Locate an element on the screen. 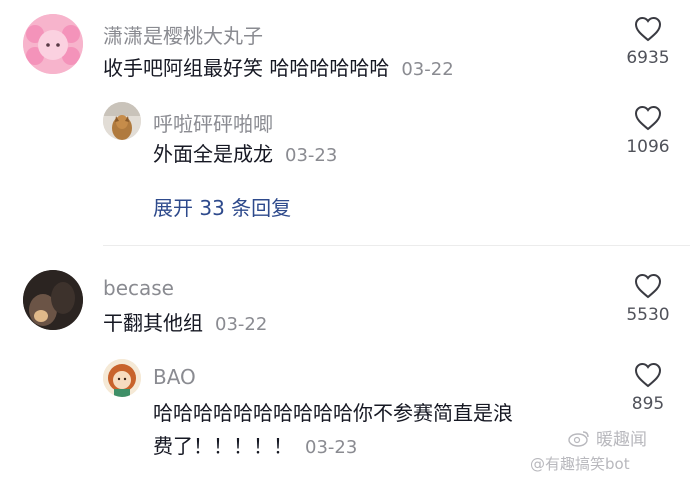  like-button: 6935 is located at coordinates (648, 42).